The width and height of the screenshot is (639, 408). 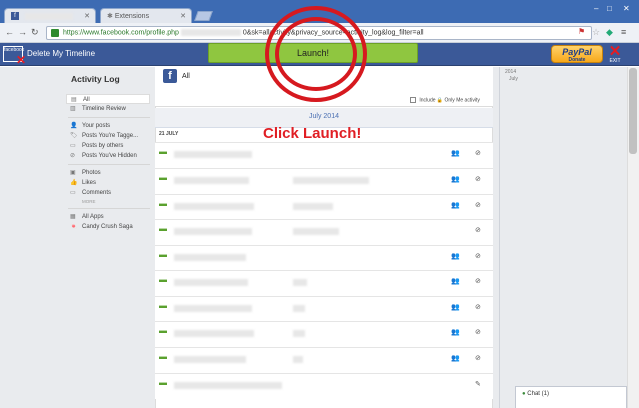 I want to click on activity-row: ▬ ⊘, so click(x=324, y=232).